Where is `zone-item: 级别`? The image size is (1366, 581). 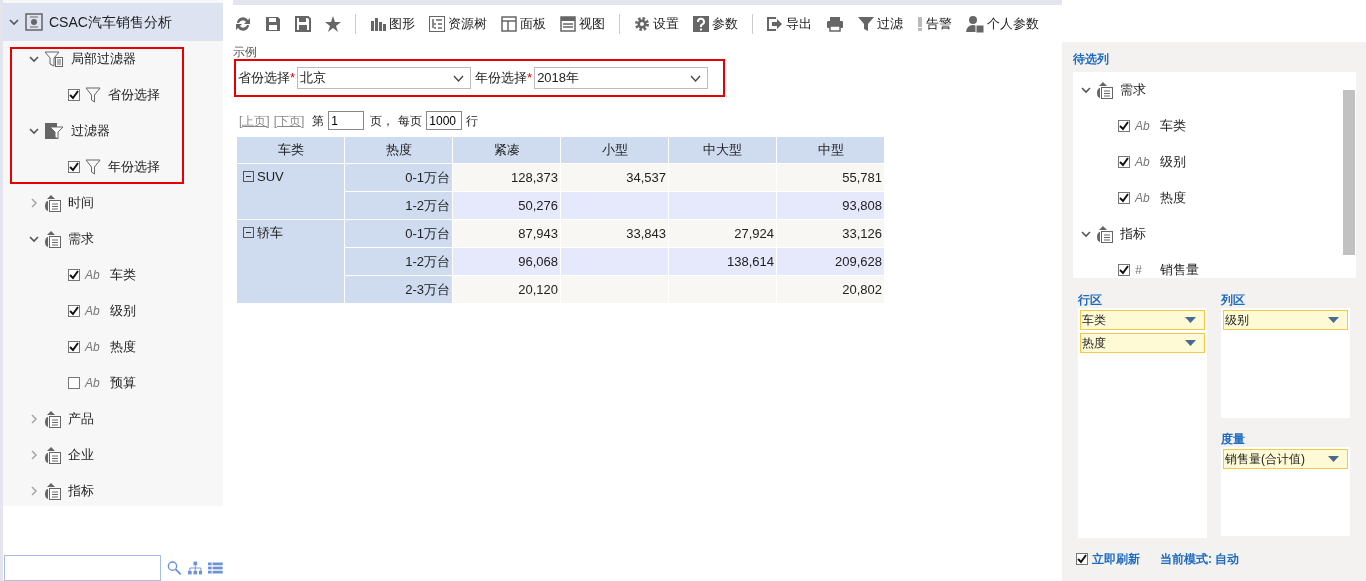 zone-item: 级别 is located at coordinates (1285, 320).